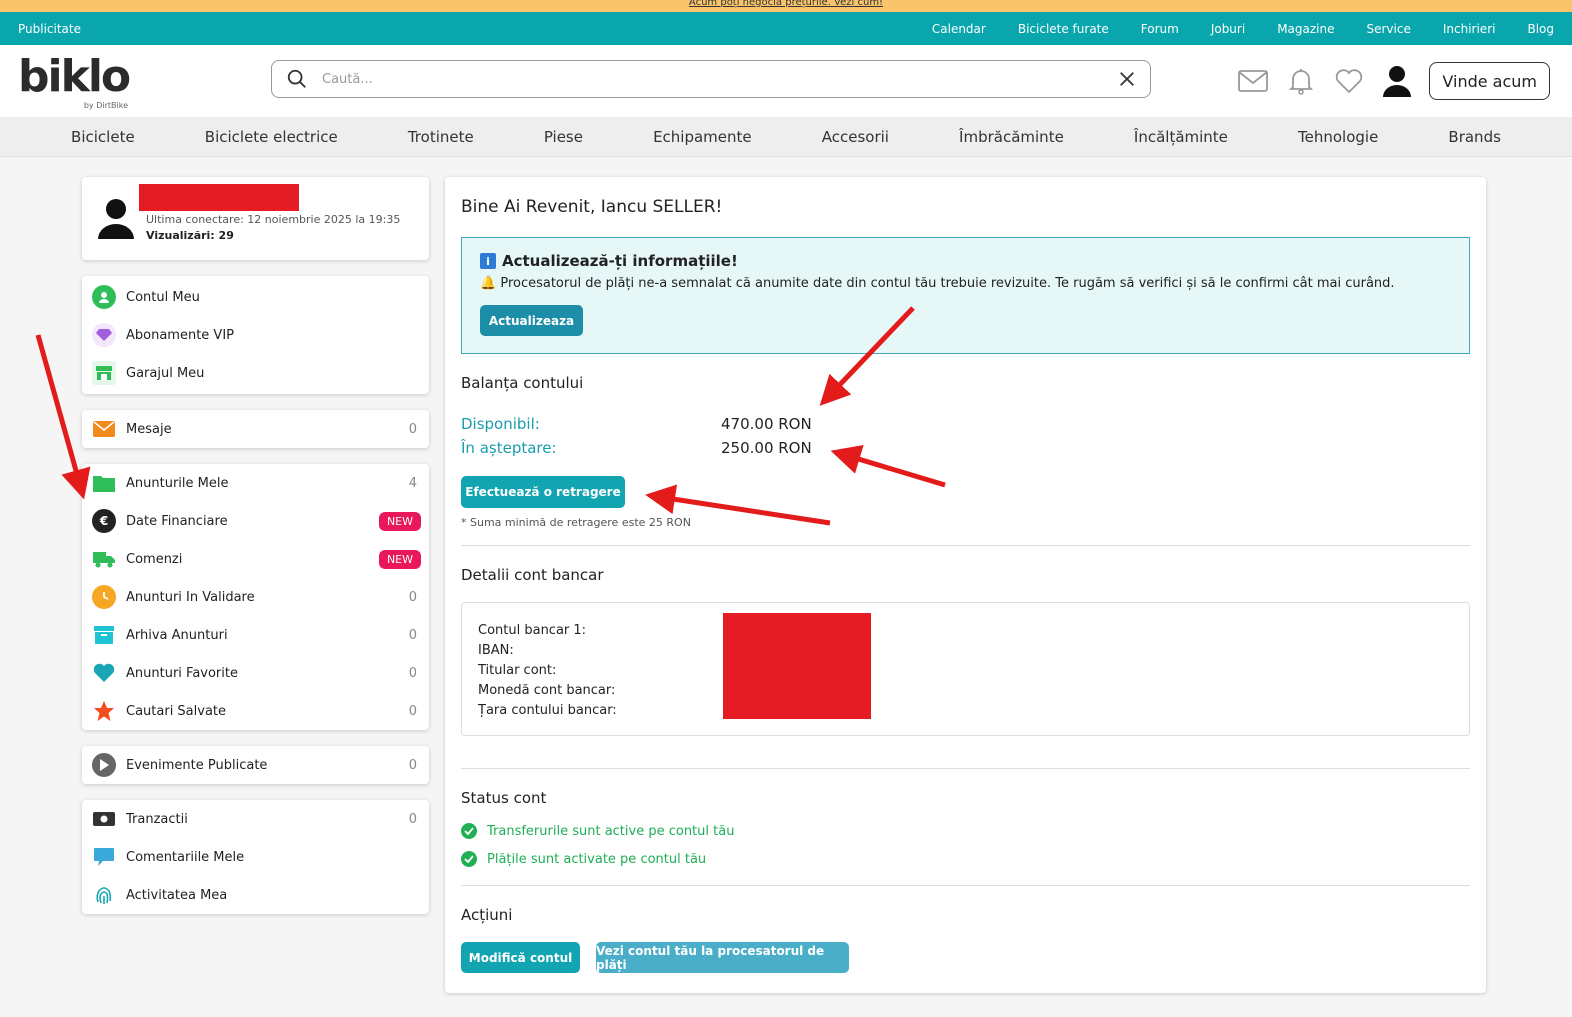 The height and width of the screenshot is (1017, 1572). What do you see at coordinates (520, 957) in the screenshot?
I see `modify-account-button: Modifică contul` at bounding box center [520, 957].